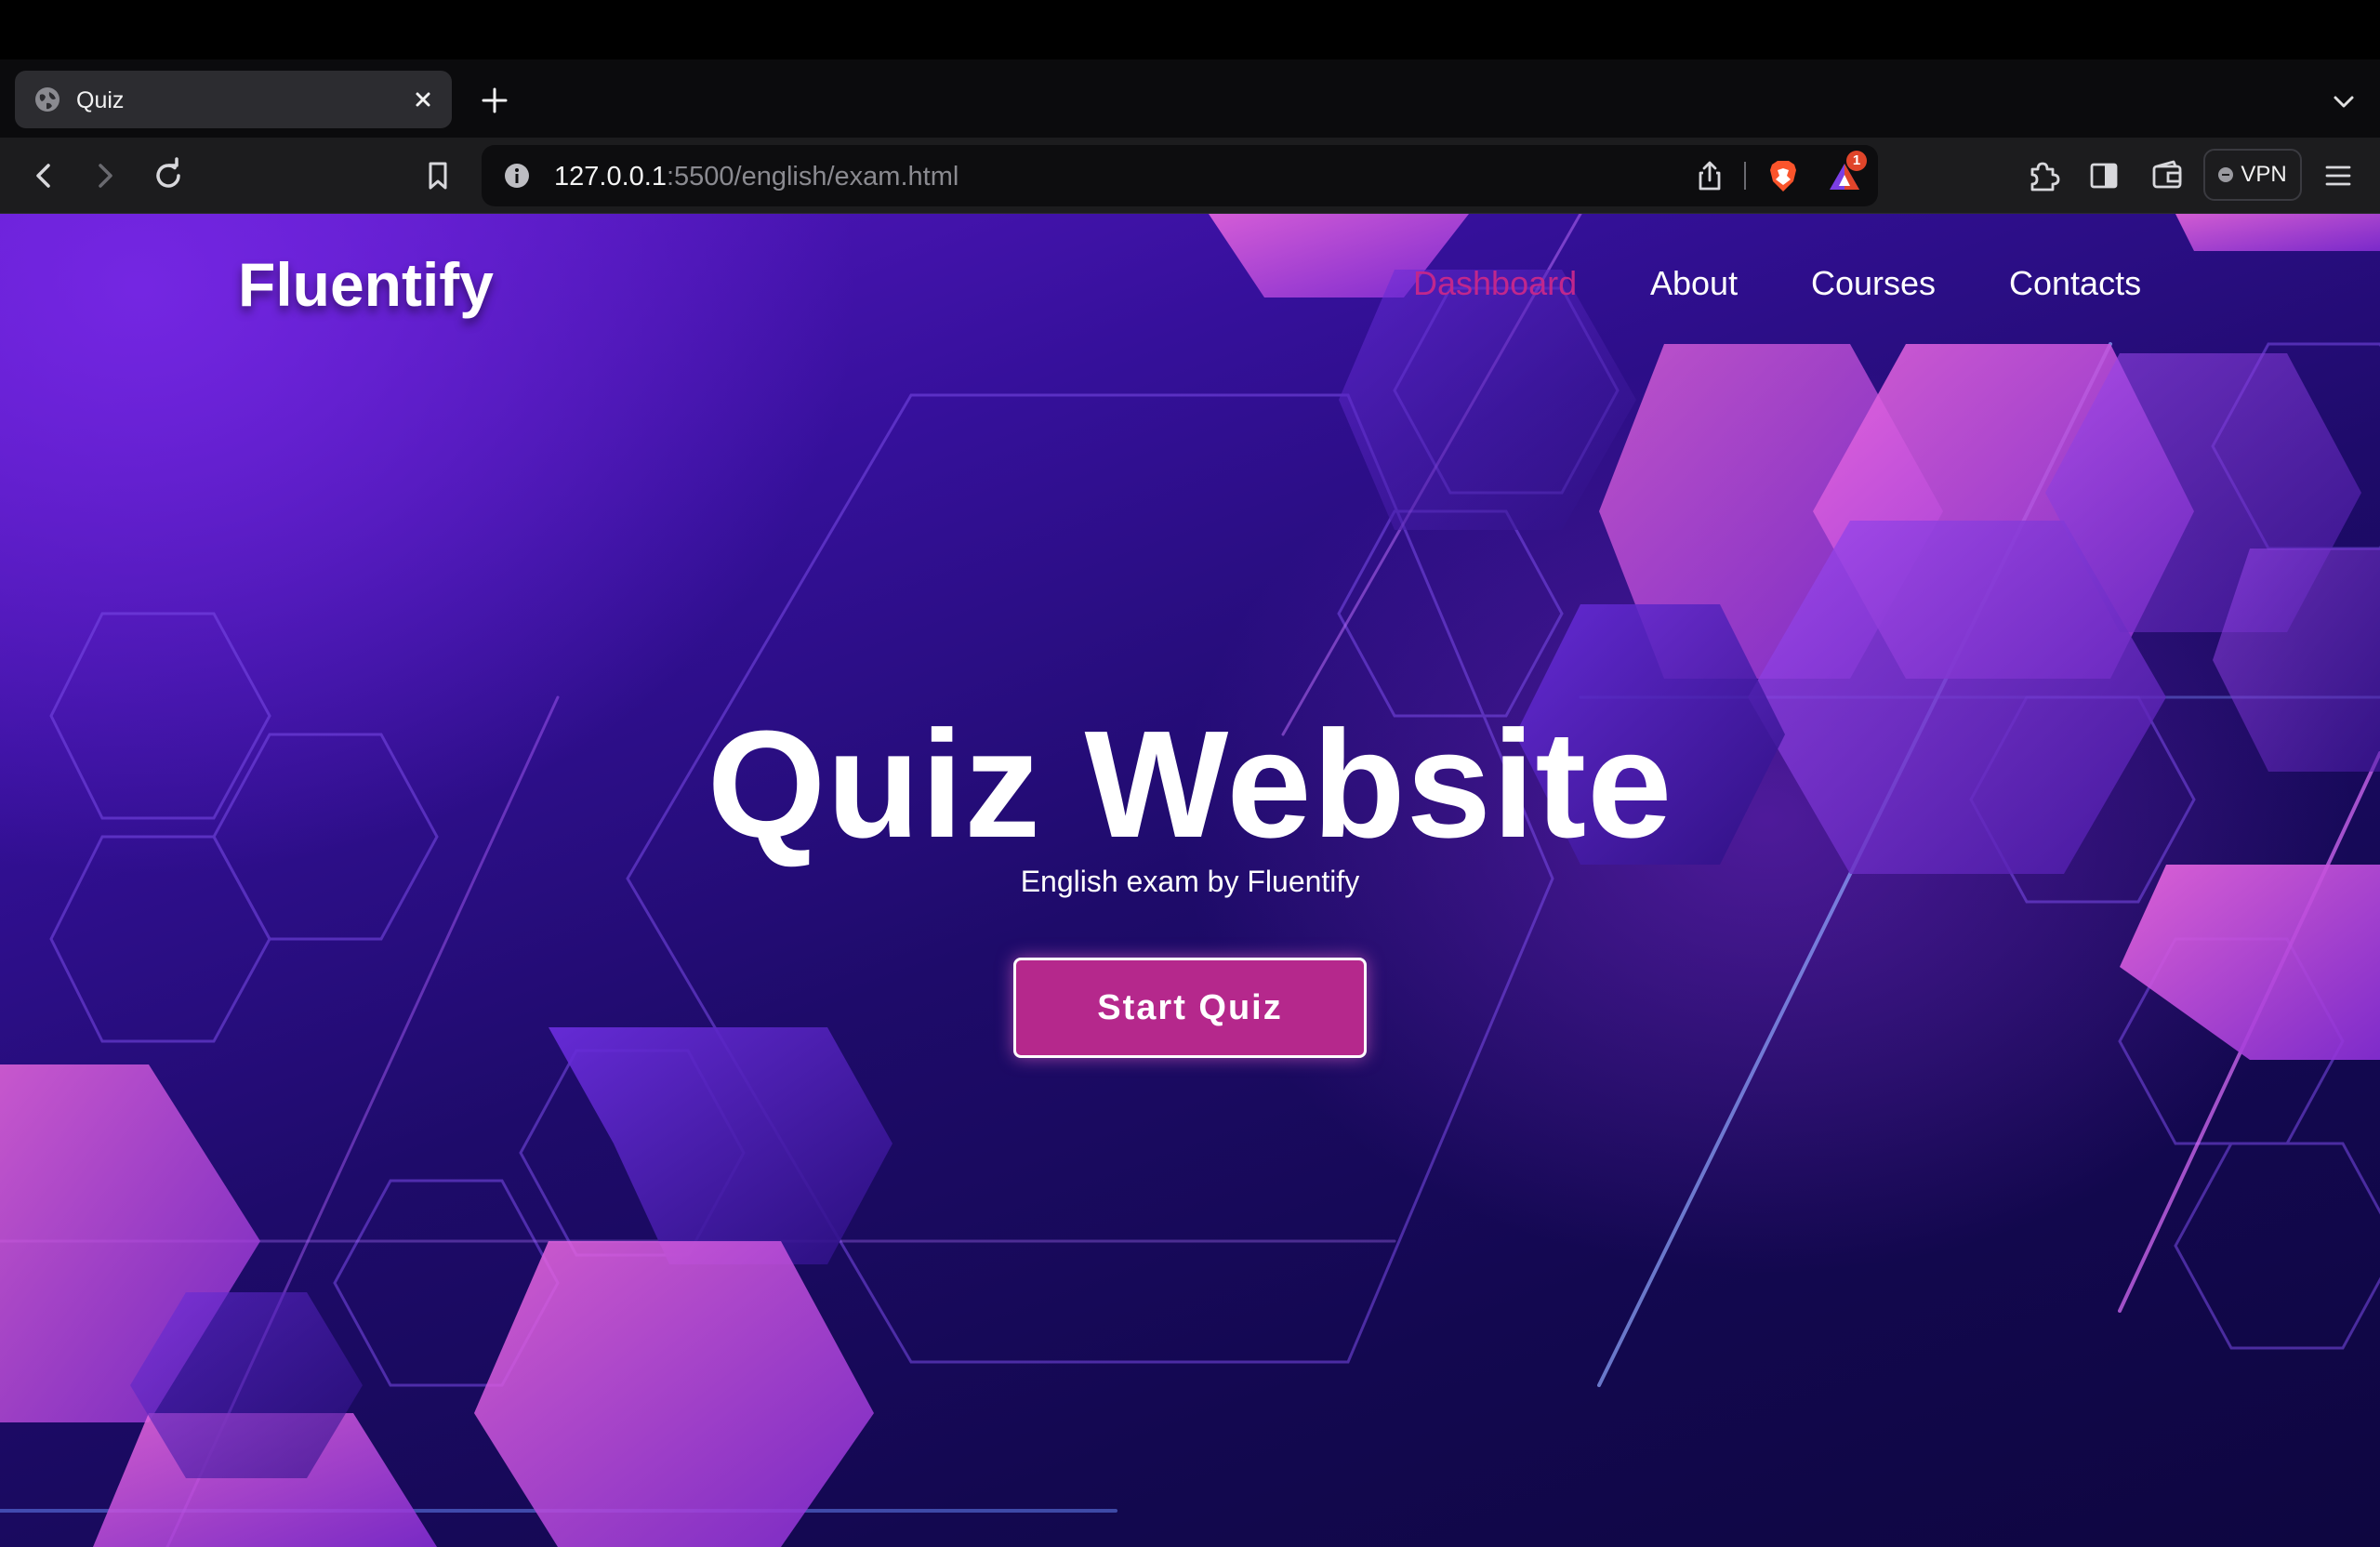 The width and height of the screenshot is (2380, 1547). What do you see at coordinates (610, 177) in the screenshot?
I see `url-host: 127.0.0.1` at bounding box center [610, 177].